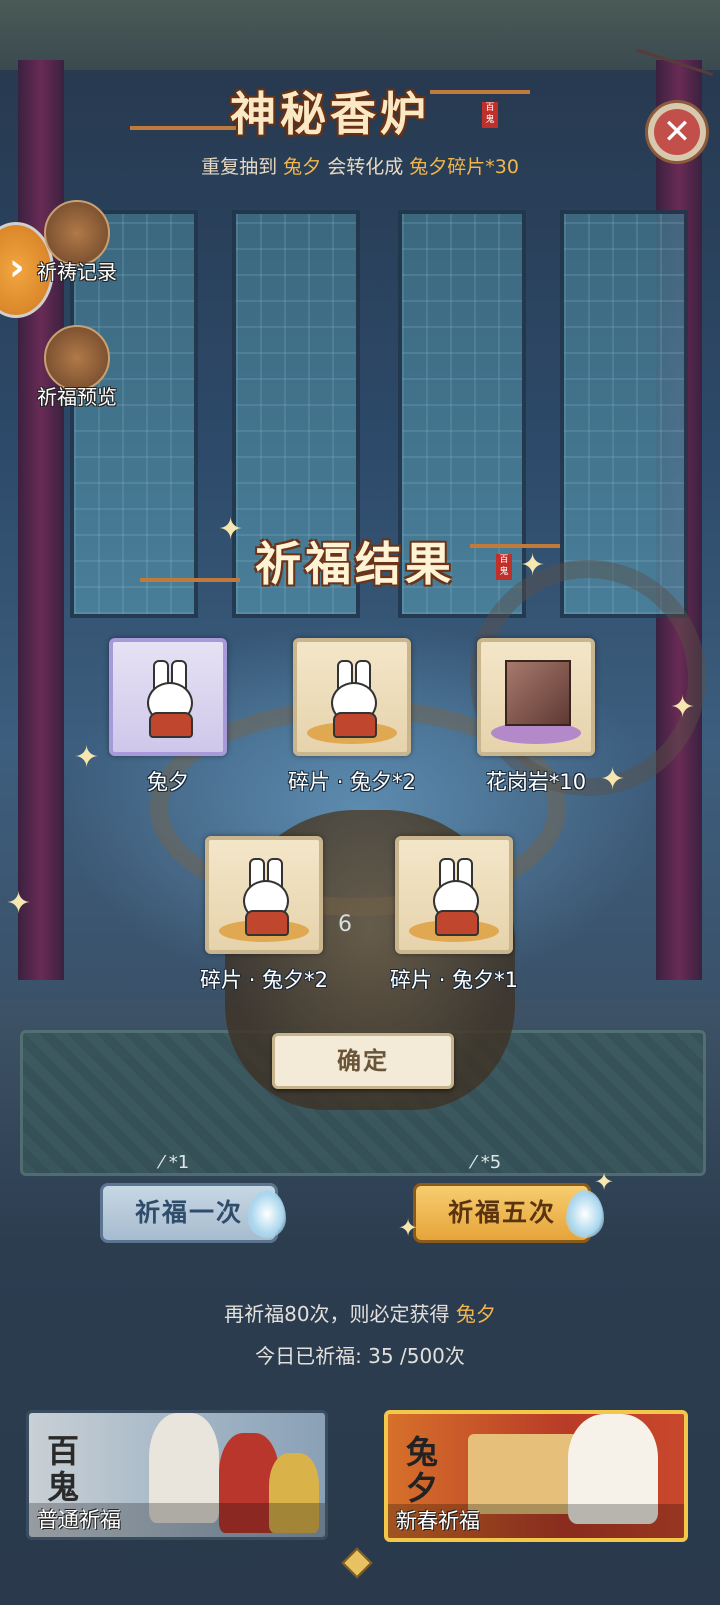  What do you see at coordinates (491, 1162) in the screenshot?
I see `five-cost-value: *5` at bounding box center [491, 1162].